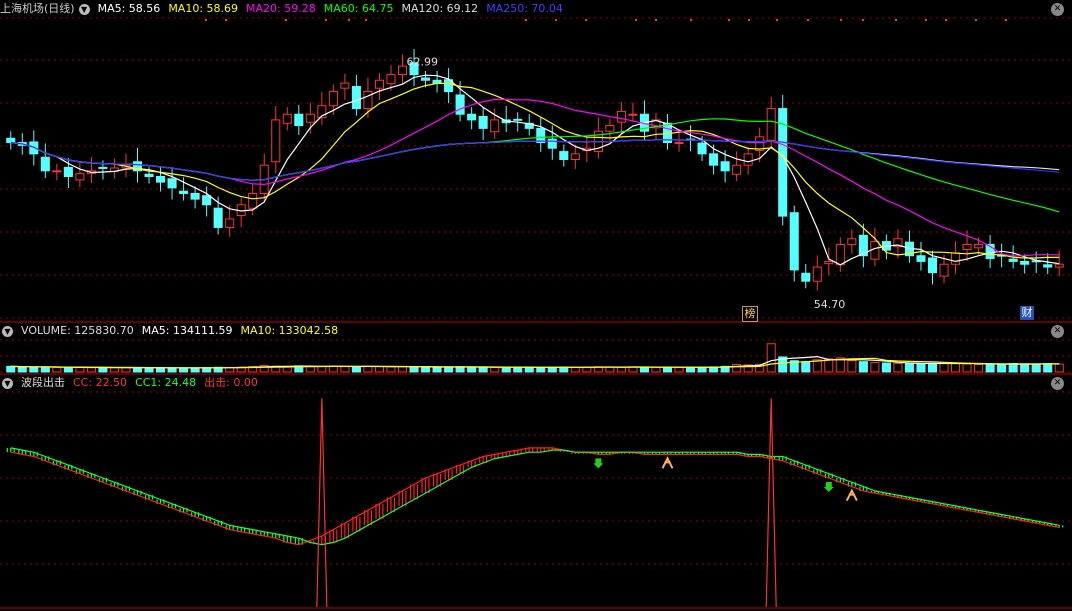 The height and width of the screenshot is (611, 1072). What do you see at coordinates (358, 8) in the screenshot?
I see `ma60-legend: MA60: 64.75` at bounding box center [358, 8].